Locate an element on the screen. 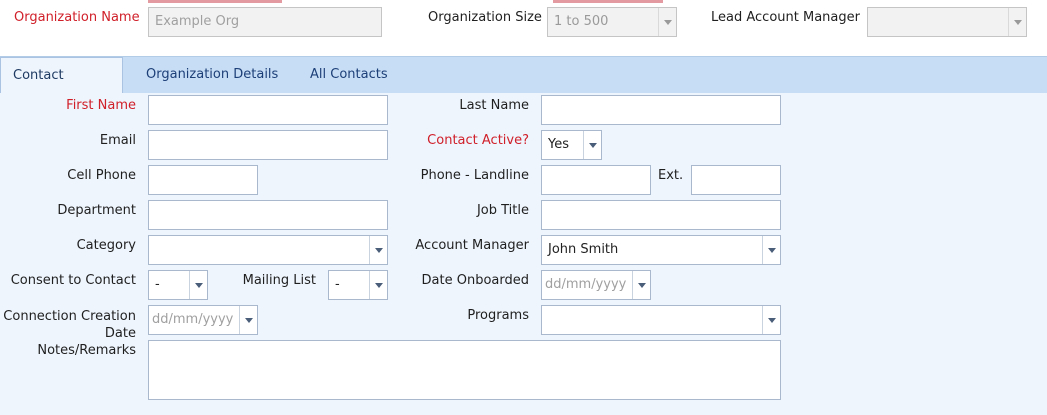 This screenshot has width=1047, height=415. account-manager-label: Account Manager is located at coordinates (472, 245).